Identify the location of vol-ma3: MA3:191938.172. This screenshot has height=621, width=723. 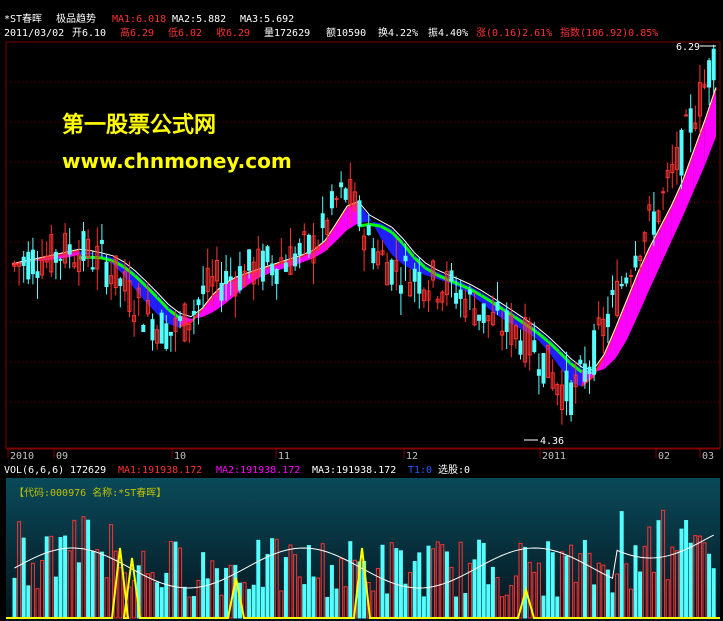
(354, 470).